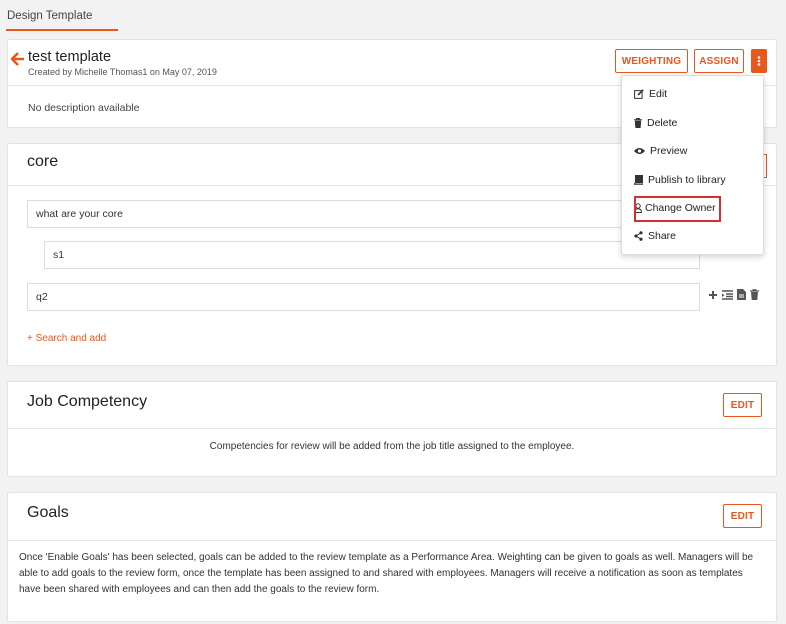  I want to click on edit-icon, so click(639, 94).